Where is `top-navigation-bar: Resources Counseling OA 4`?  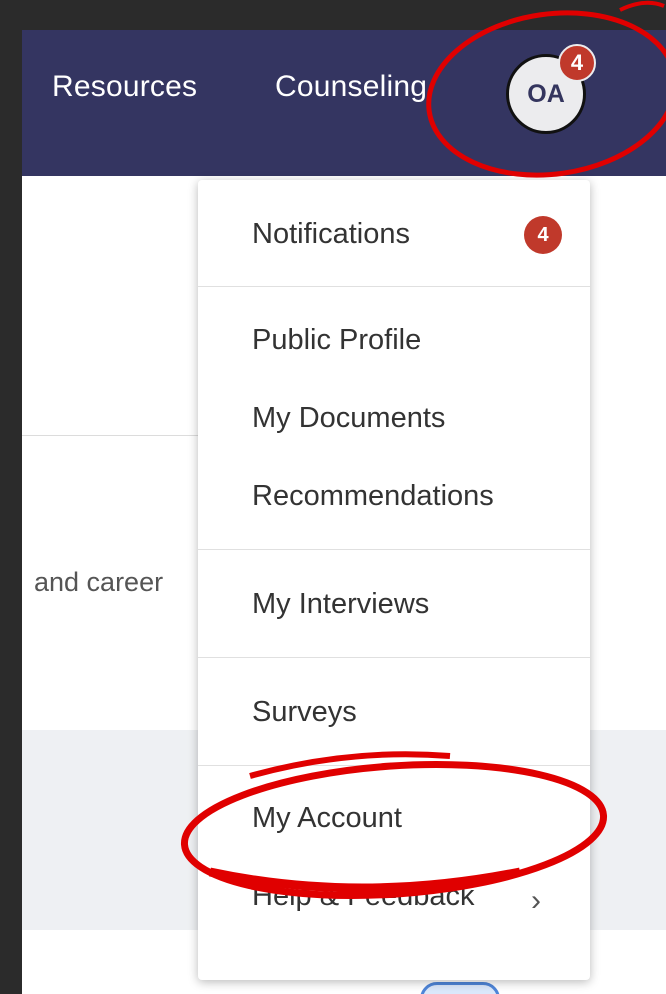 top-navigation-bar: Resources Counseling OA 4 is located at coordinates (344, 103).